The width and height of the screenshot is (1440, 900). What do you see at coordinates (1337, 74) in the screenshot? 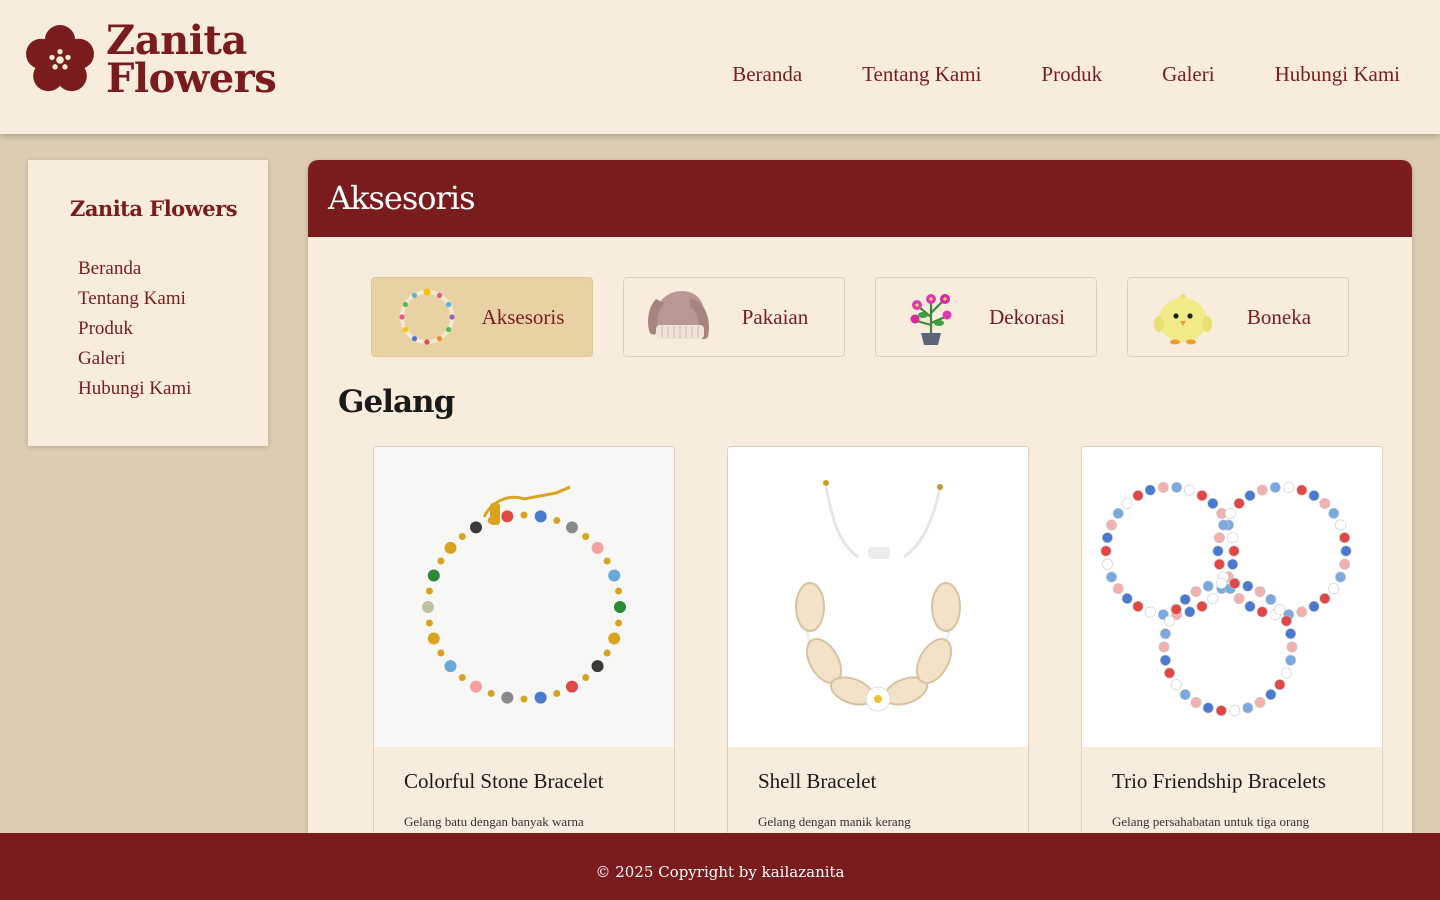
I see `nav-link-hubungi-kami: Hubungi Kami` at bounding box center [1337, 74].